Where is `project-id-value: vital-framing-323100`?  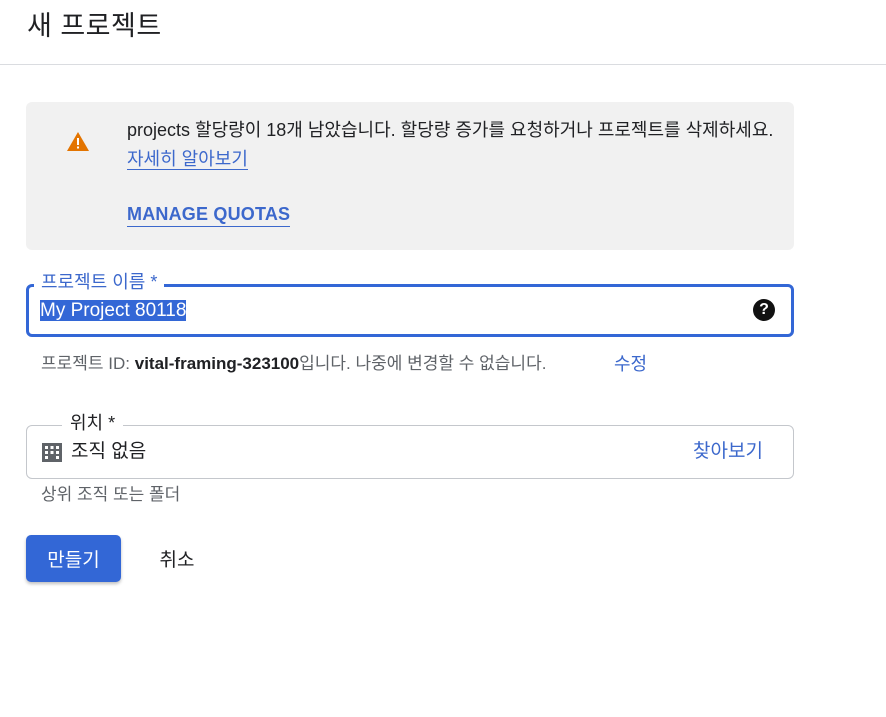 project-id-value: vital-framing-323100 is located at coordinates (217, 363).